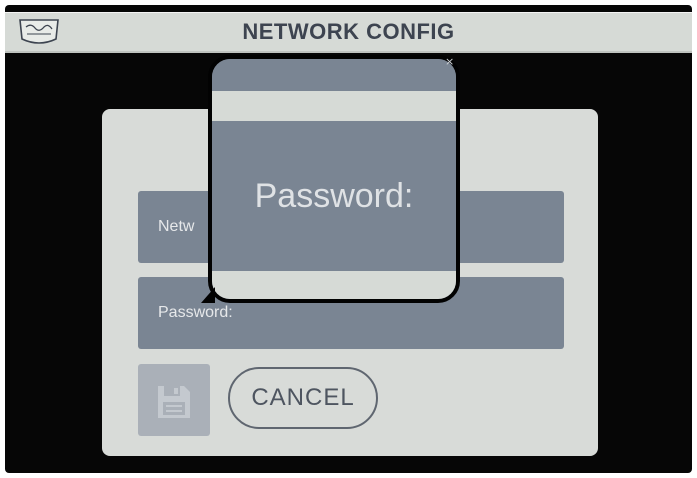 This screenshot has height=478, width=697. I want to click on floppy-disk-icon, so click(174, 402).